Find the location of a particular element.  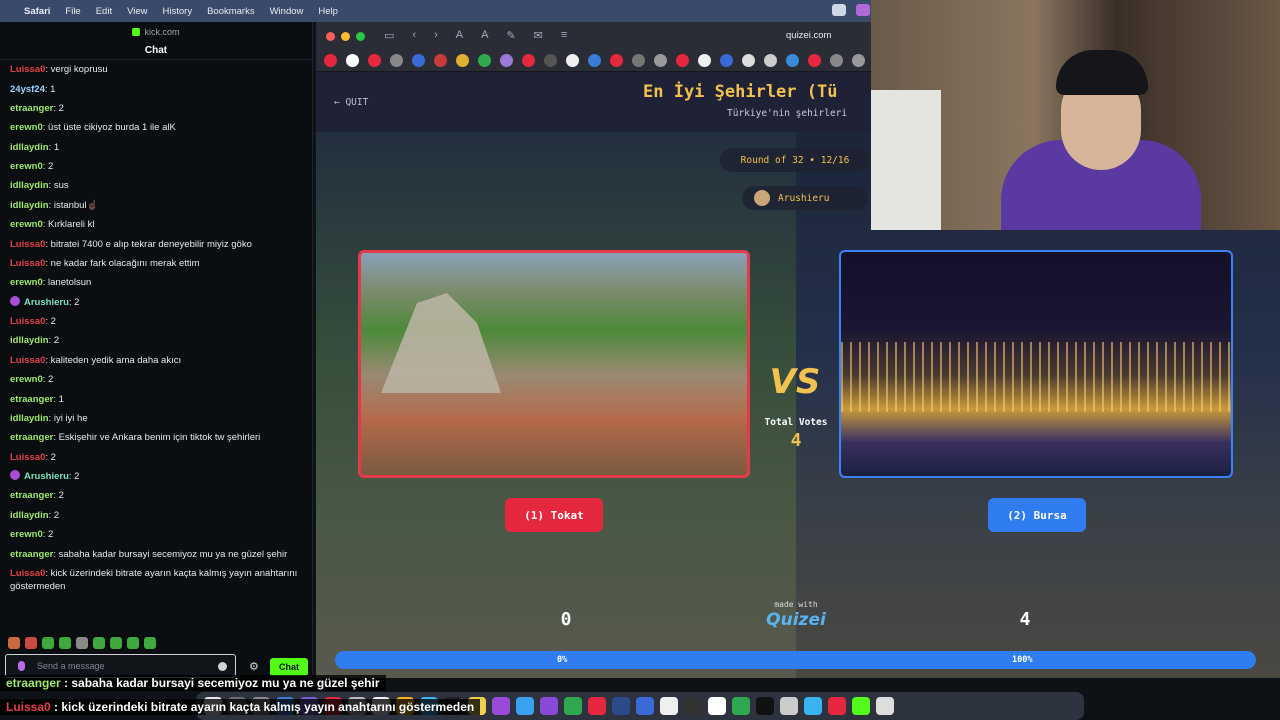

menu-file: File is located at coordinates (72, 11).